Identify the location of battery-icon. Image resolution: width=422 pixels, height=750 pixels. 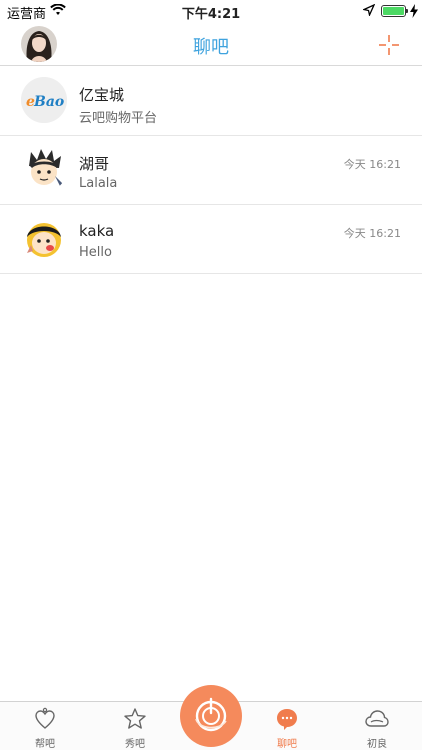
(393, 11).